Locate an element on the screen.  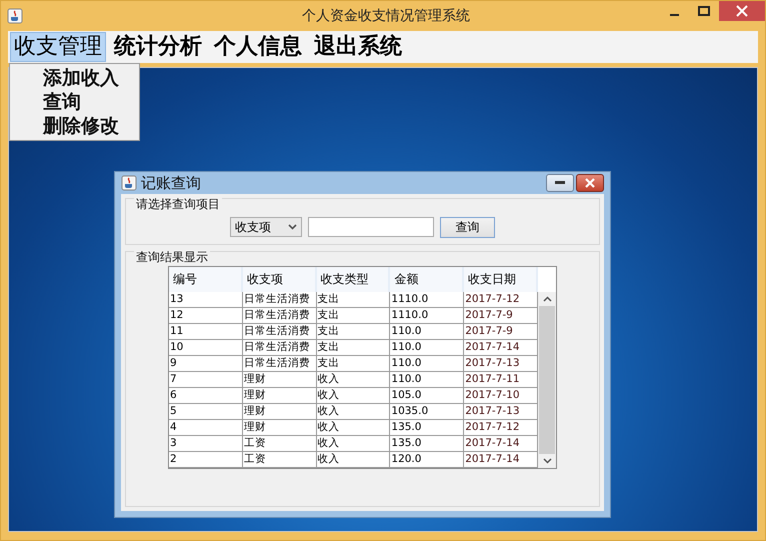
menu-item: 退出系统 is located at coordinates (358, 47).